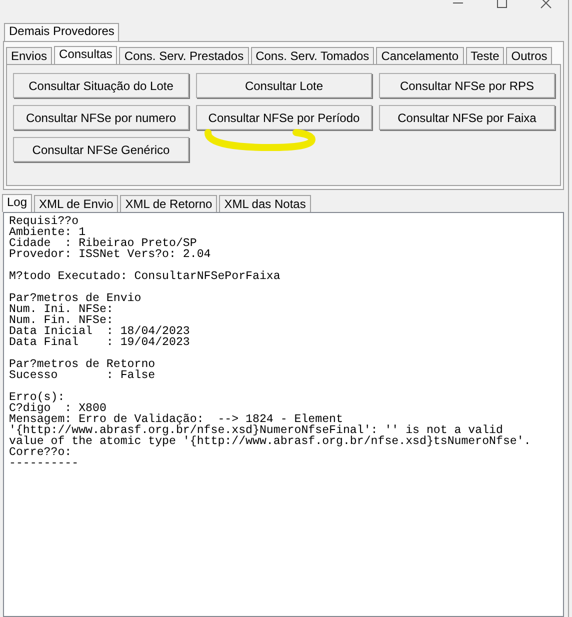 The height and width of the screenshot is (617, 572). I want to click on tab: XML das Notas, so click(265, 203).